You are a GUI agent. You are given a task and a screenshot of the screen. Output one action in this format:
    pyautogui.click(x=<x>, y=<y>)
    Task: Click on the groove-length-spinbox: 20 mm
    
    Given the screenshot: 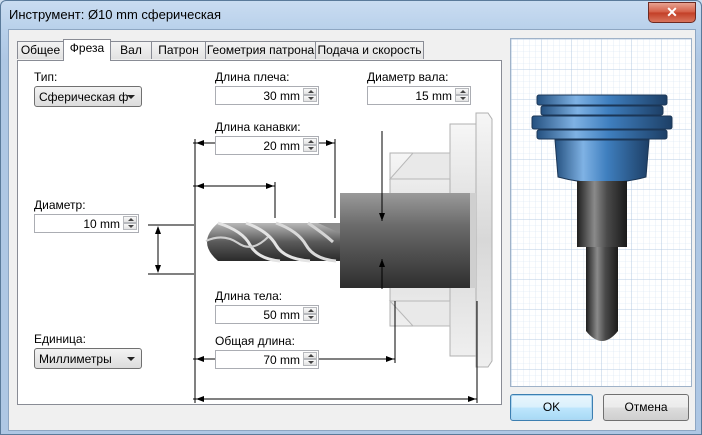 What is the action you would take?
    pyautogui.click(x=267, y=145)
    